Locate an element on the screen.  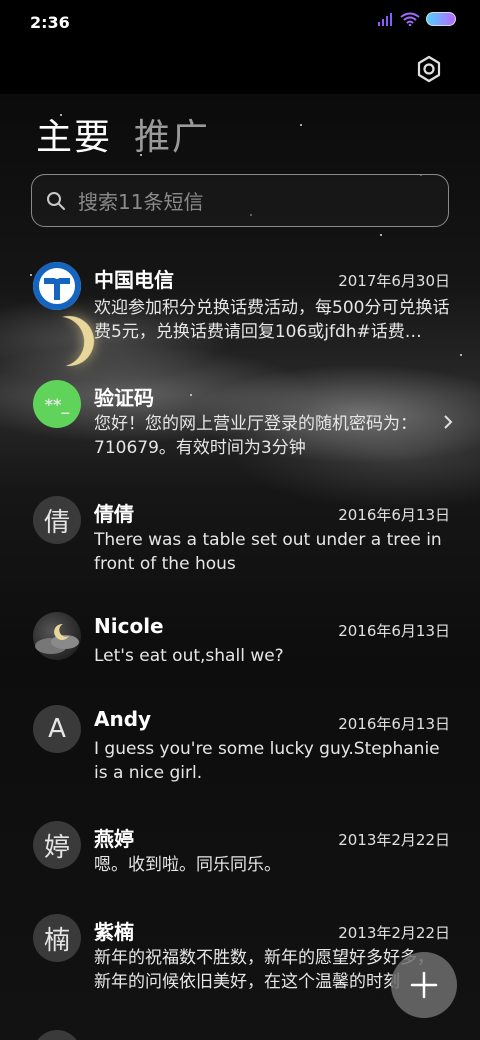
gear-icon is located at coordinates (429, 69).